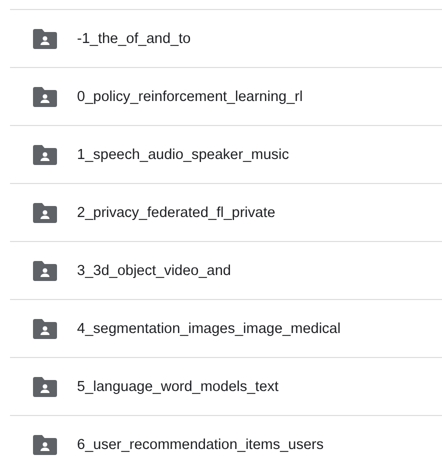 This screenshot has height=476, width=442. Describe the element at coordinates (190, 96) in the screenshot. I see `folder-name: 0_policy_reinforcement_learning_rl` at that location.